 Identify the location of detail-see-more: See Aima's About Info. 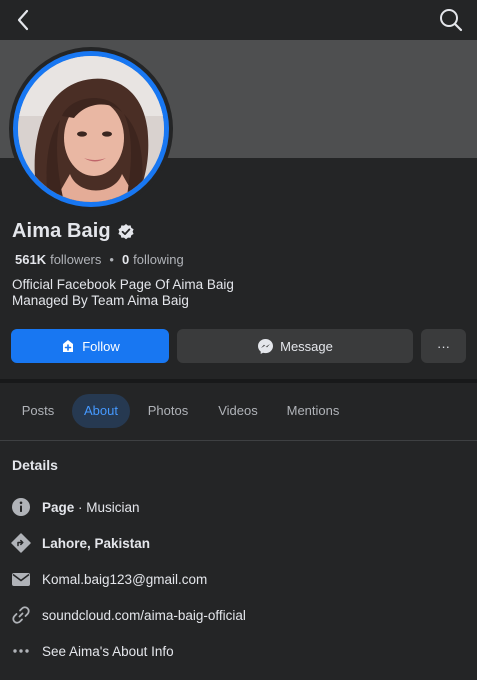
(238, 651).